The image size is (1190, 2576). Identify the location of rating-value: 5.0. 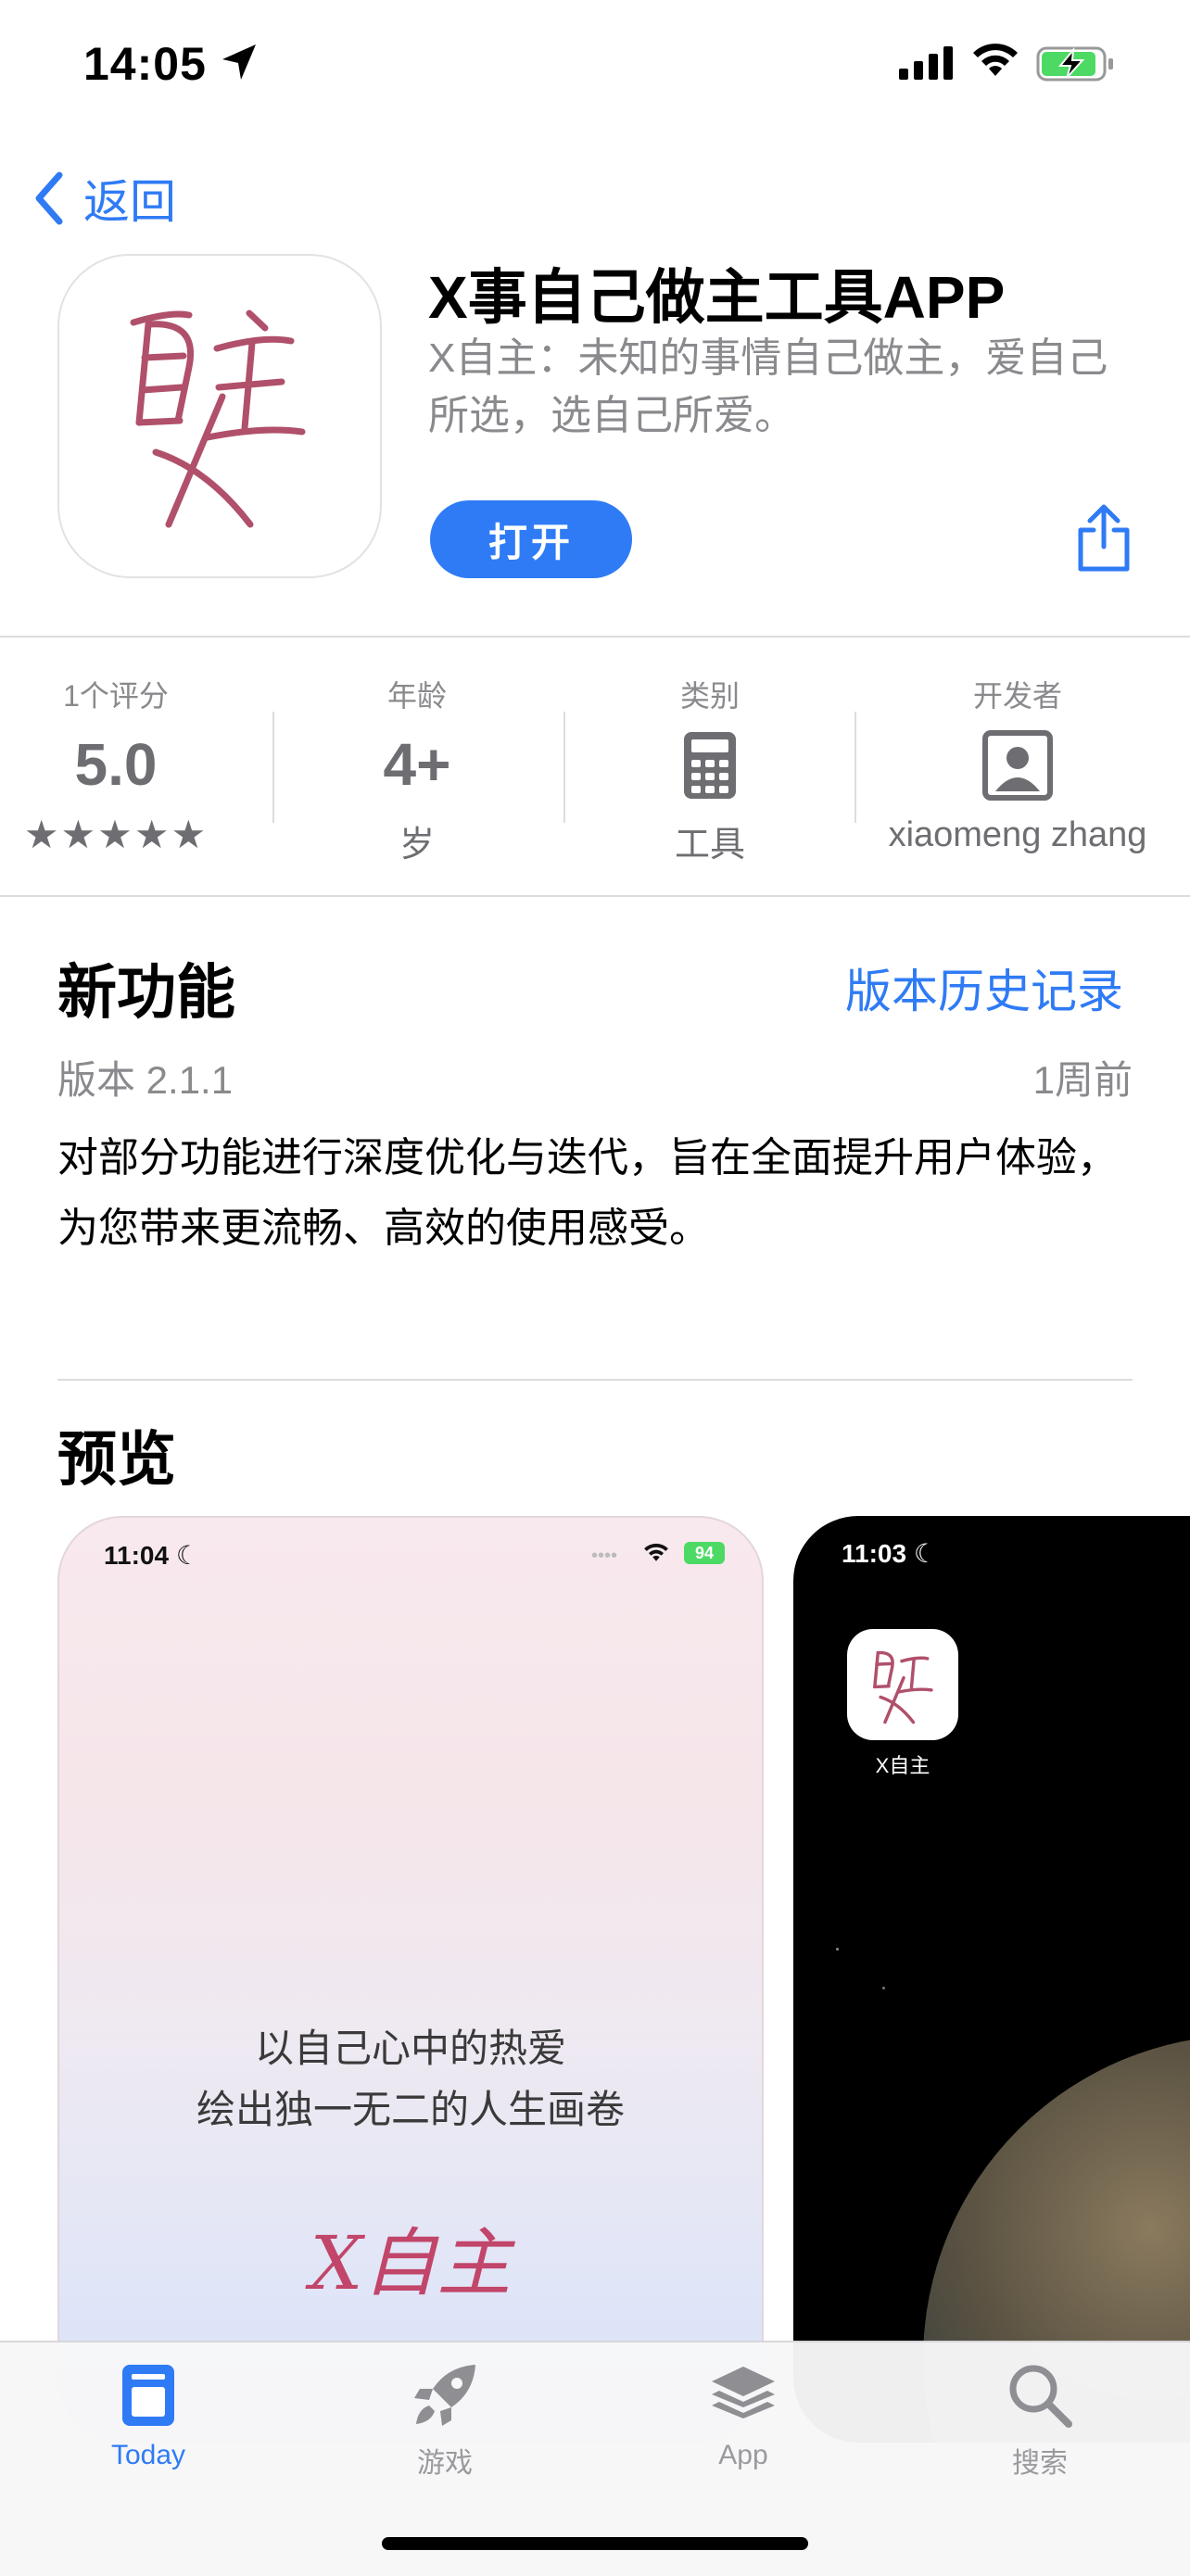
(116, 764).